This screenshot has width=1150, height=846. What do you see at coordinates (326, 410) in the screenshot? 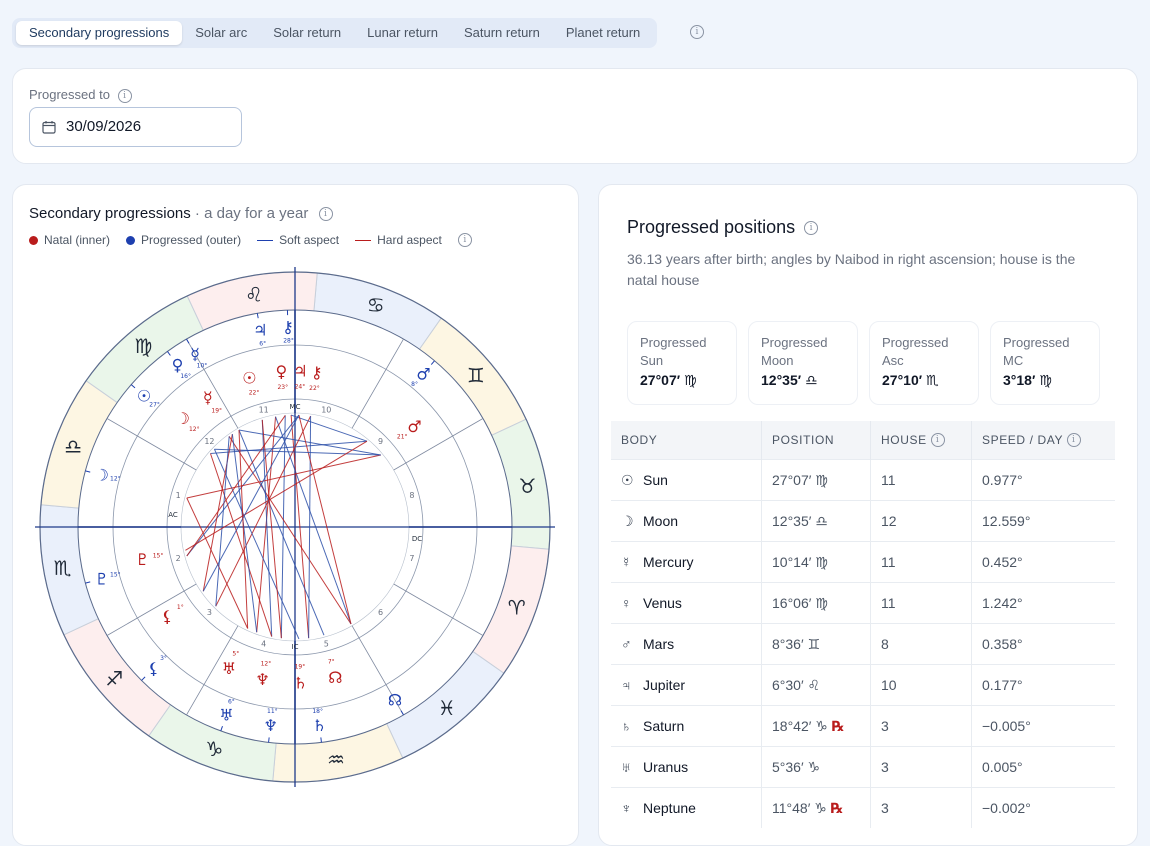
I see `house-number: 10` at bounding box center [326, 410].